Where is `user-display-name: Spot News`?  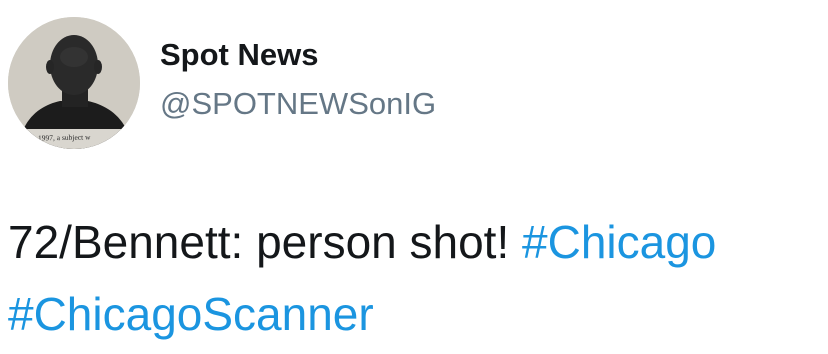 user-display-name: Spot News is located at coordinates (239, 54).